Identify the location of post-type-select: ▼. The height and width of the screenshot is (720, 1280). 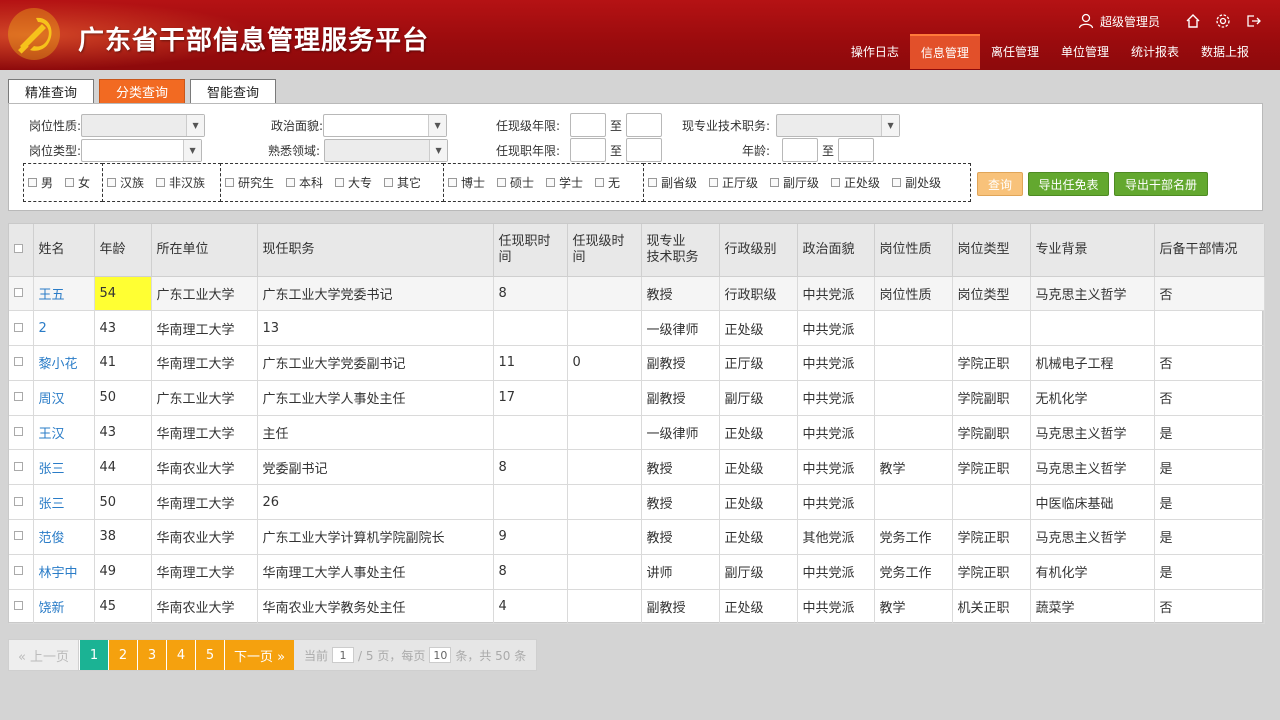
(142, 150).